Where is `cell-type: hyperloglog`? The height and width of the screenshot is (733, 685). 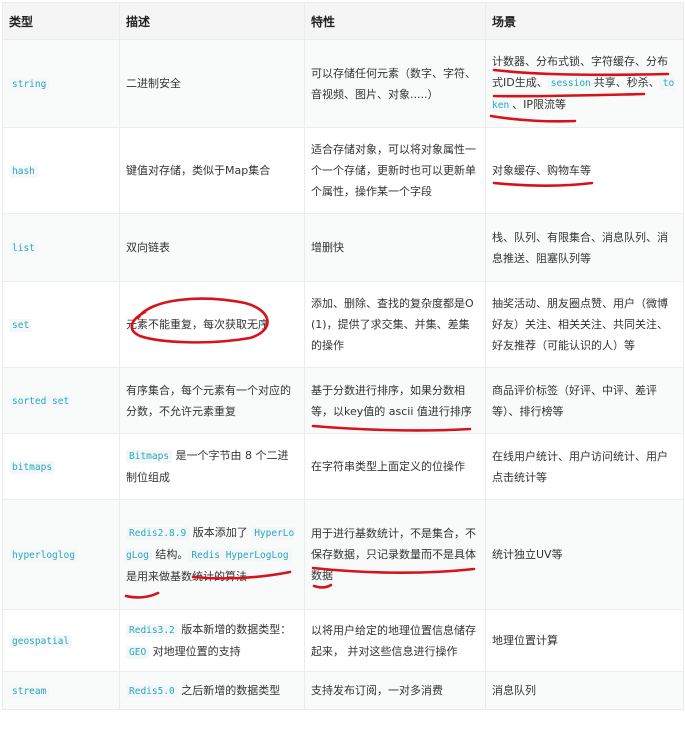 cell-type: hyperloglog is located at coordinates (61, 554).